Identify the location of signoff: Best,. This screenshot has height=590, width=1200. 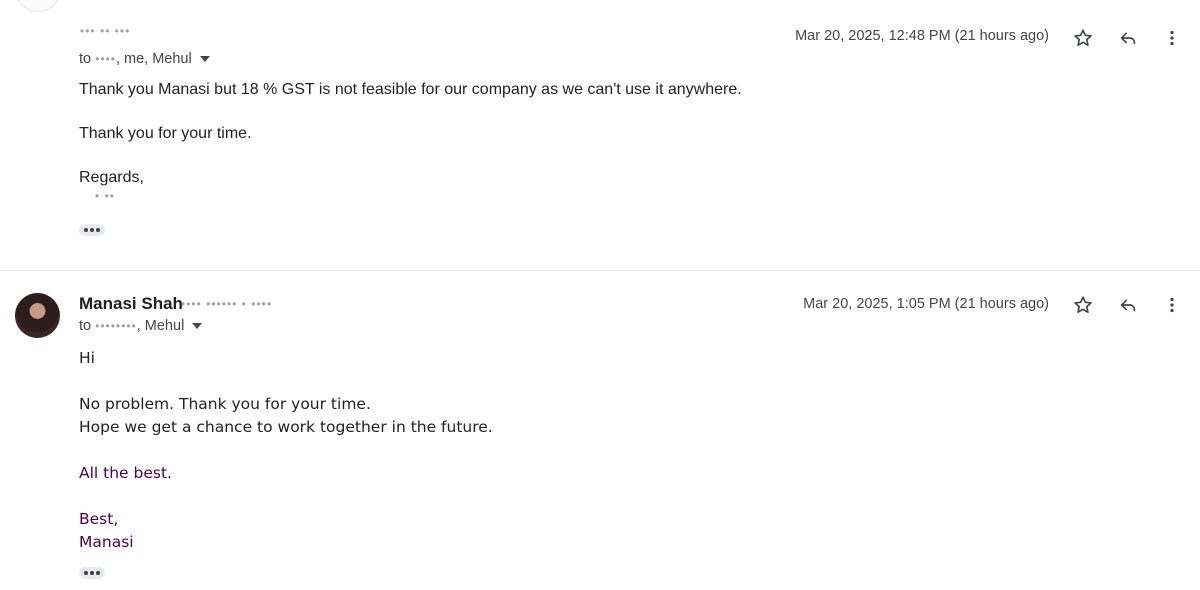
(99, 519).